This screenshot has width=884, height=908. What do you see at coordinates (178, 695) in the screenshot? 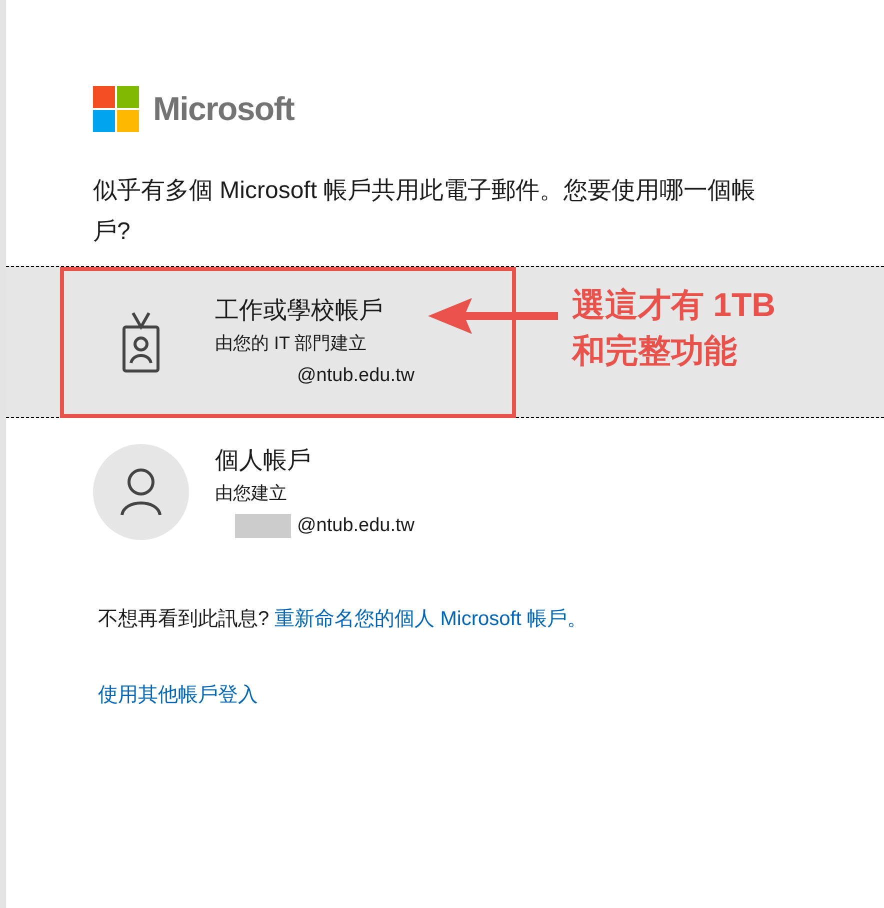
I see `other-account-link: 使用其他帳戶登入` at bounding box center [178, 695].